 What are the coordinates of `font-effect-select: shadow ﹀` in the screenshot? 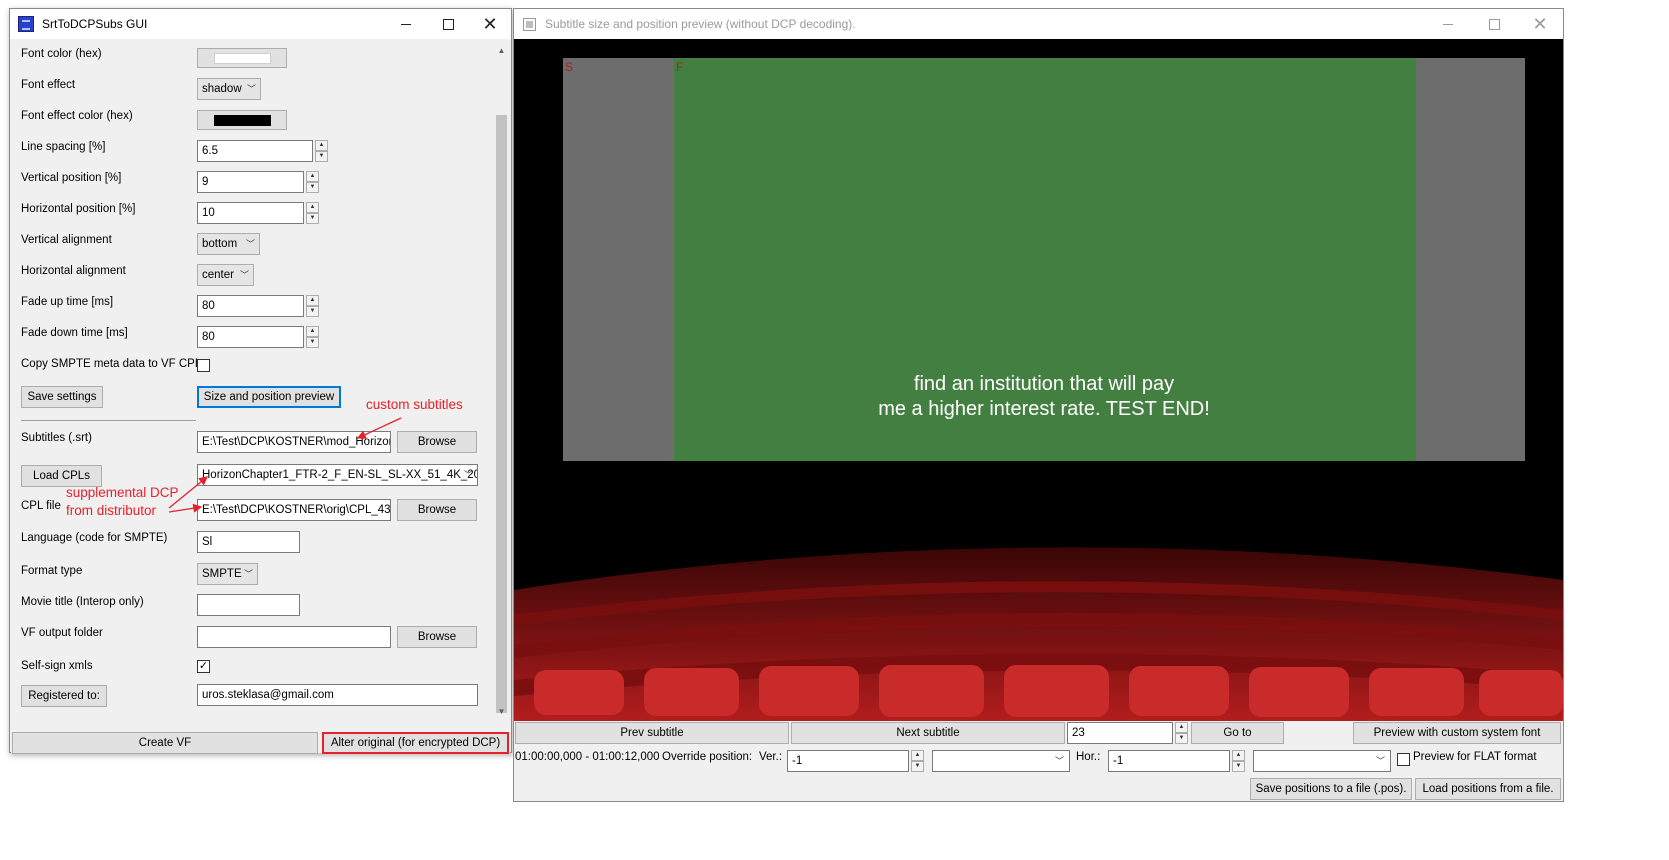 It's located at (229, 89).